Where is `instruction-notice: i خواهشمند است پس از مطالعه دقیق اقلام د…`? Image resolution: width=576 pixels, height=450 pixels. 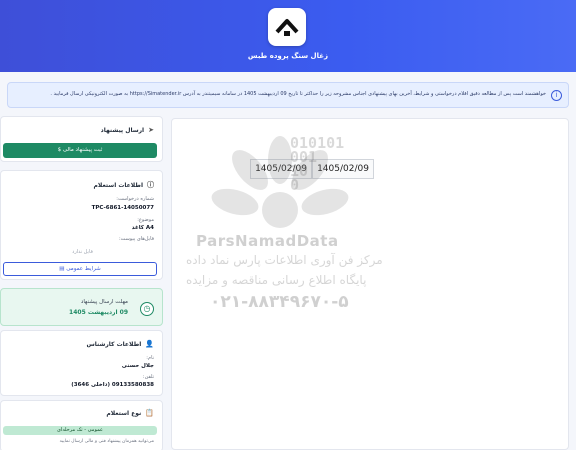
instruction-notice: i خواهشمند است پس از مطالعه دقیق اقلام د… is located at coordinates (288, 95).